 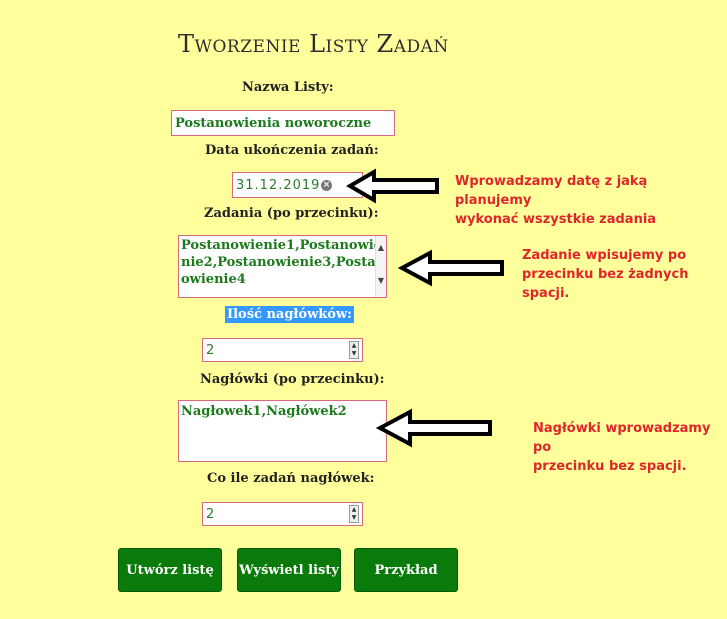 I want to click on header-count-label: Ilość nagłówków:, so click(x=289, y=314).